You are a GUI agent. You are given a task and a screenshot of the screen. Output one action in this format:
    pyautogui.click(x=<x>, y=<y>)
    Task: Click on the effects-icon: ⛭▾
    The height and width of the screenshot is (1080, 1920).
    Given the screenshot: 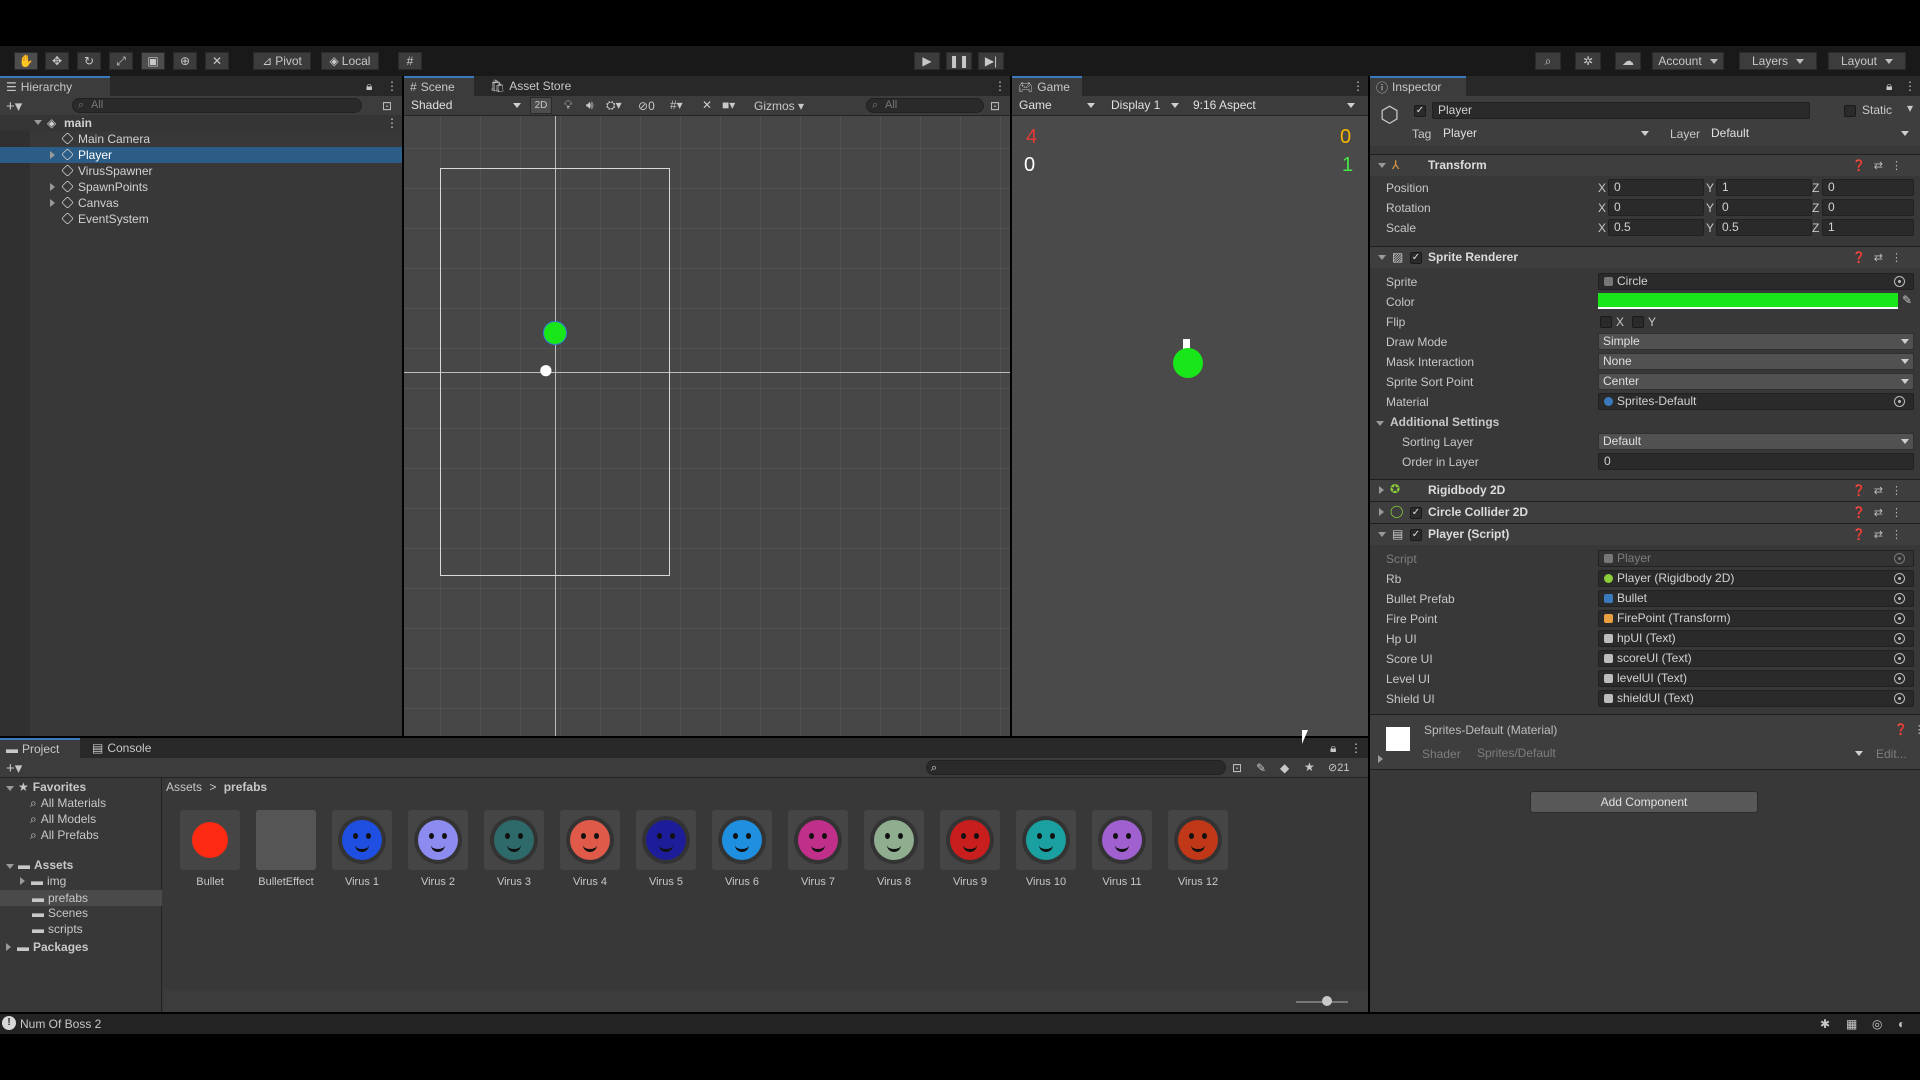 What is the action you would take?
    pyautogui.click(x=614, y=105)
    